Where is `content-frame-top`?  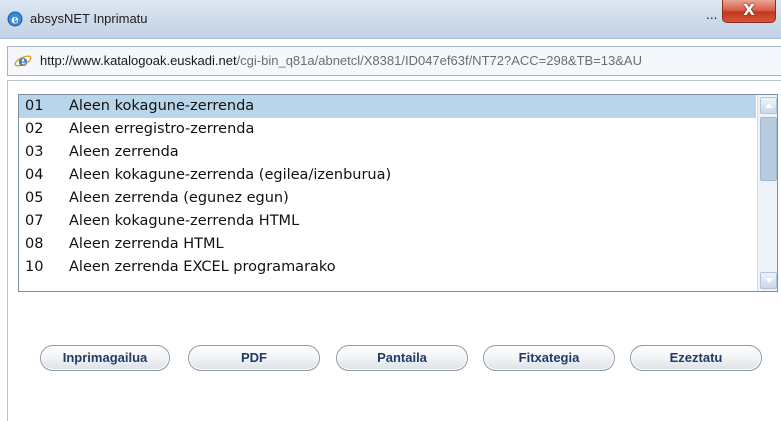
content-frame-top is located at coordinates (394, 80).